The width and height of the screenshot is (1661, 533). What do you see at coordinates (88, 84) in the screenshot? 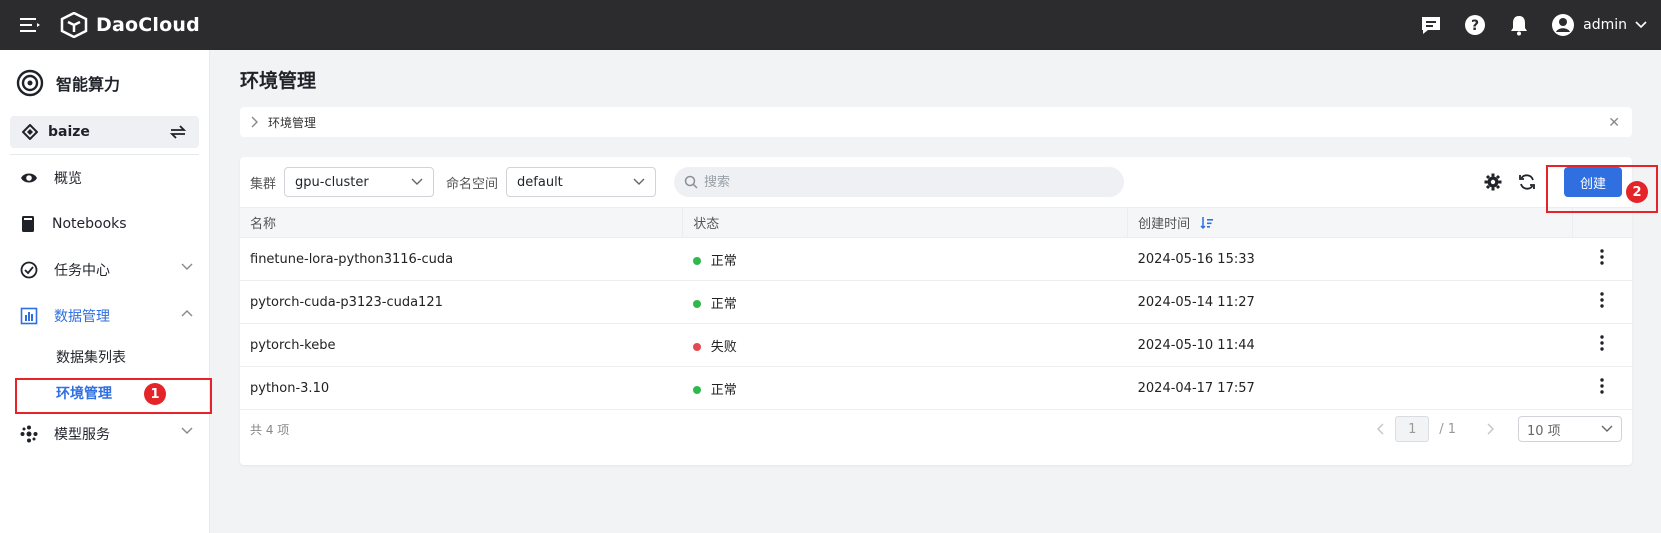
I see `module-title: 智能算力` at bounding box center [88, 84].